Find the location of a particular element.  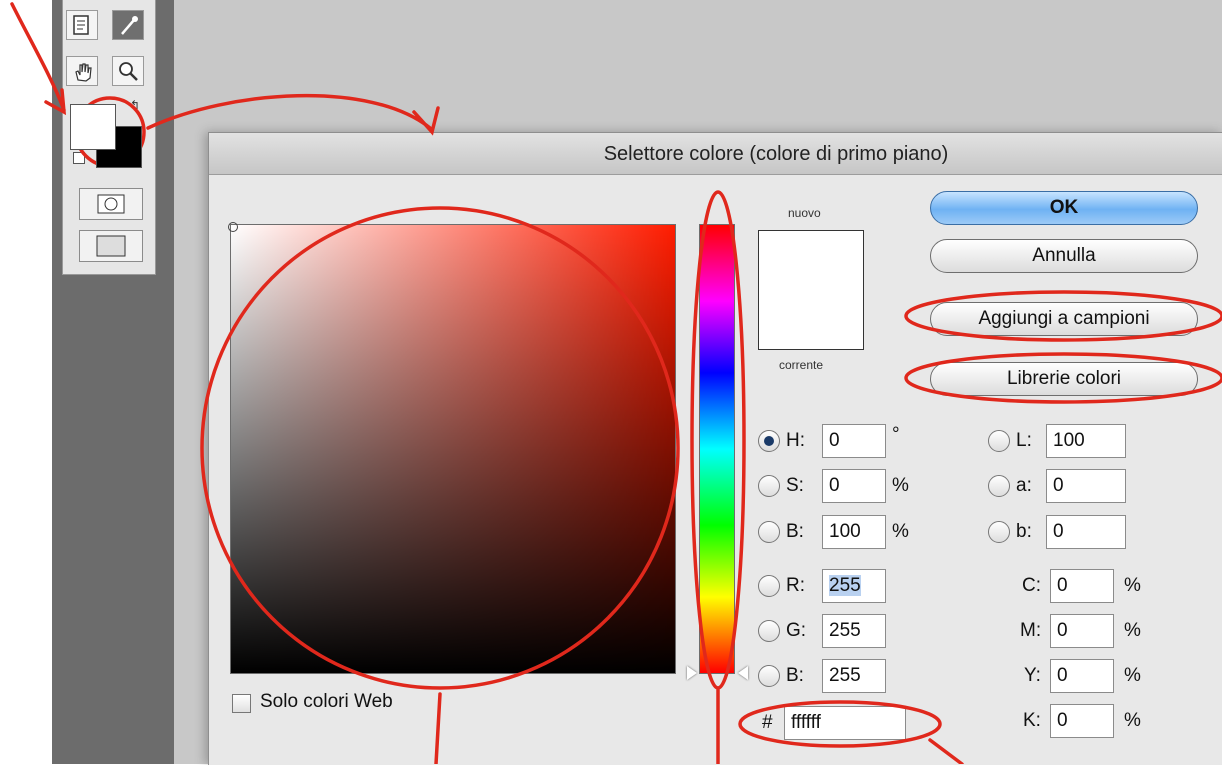

annotation-arrow-top-left is located at coordinates (38, 59).